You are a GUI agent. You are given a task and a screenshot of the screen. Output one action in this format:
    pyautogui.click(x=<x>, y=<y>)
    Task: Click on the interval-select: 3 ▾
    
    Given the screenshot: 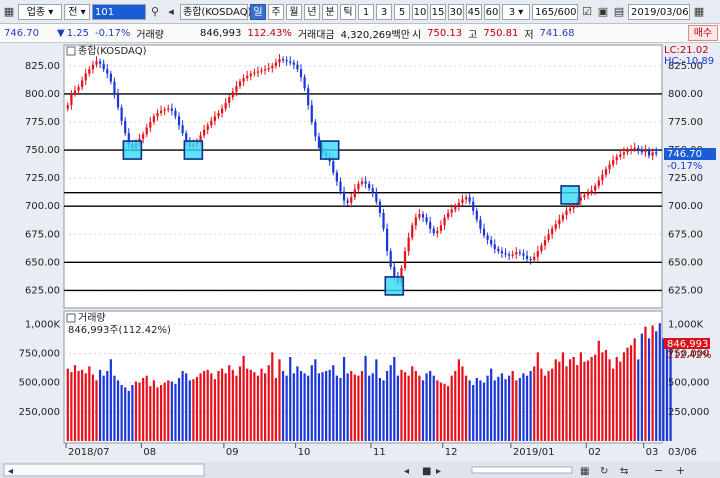 What is the action you would take?
    pyautogui.click(x=516, y=11)
    